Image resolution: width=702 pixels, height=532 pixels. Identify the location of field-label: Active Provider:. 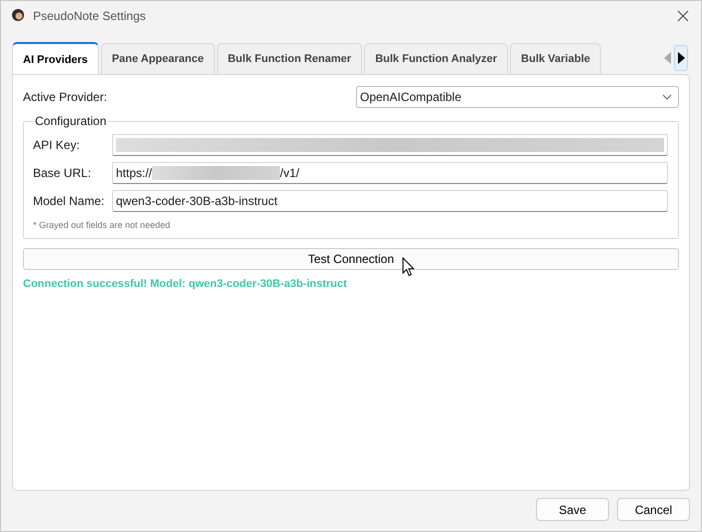
(65, 97).